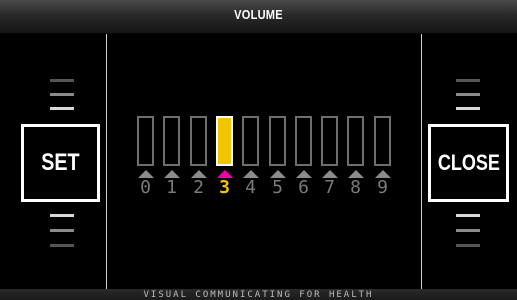 The height and width of the screenshot is (300, 517). Describe the element at coordinates (171, 187) in the screenshot. I see `volume-level-label: 1` at that location.